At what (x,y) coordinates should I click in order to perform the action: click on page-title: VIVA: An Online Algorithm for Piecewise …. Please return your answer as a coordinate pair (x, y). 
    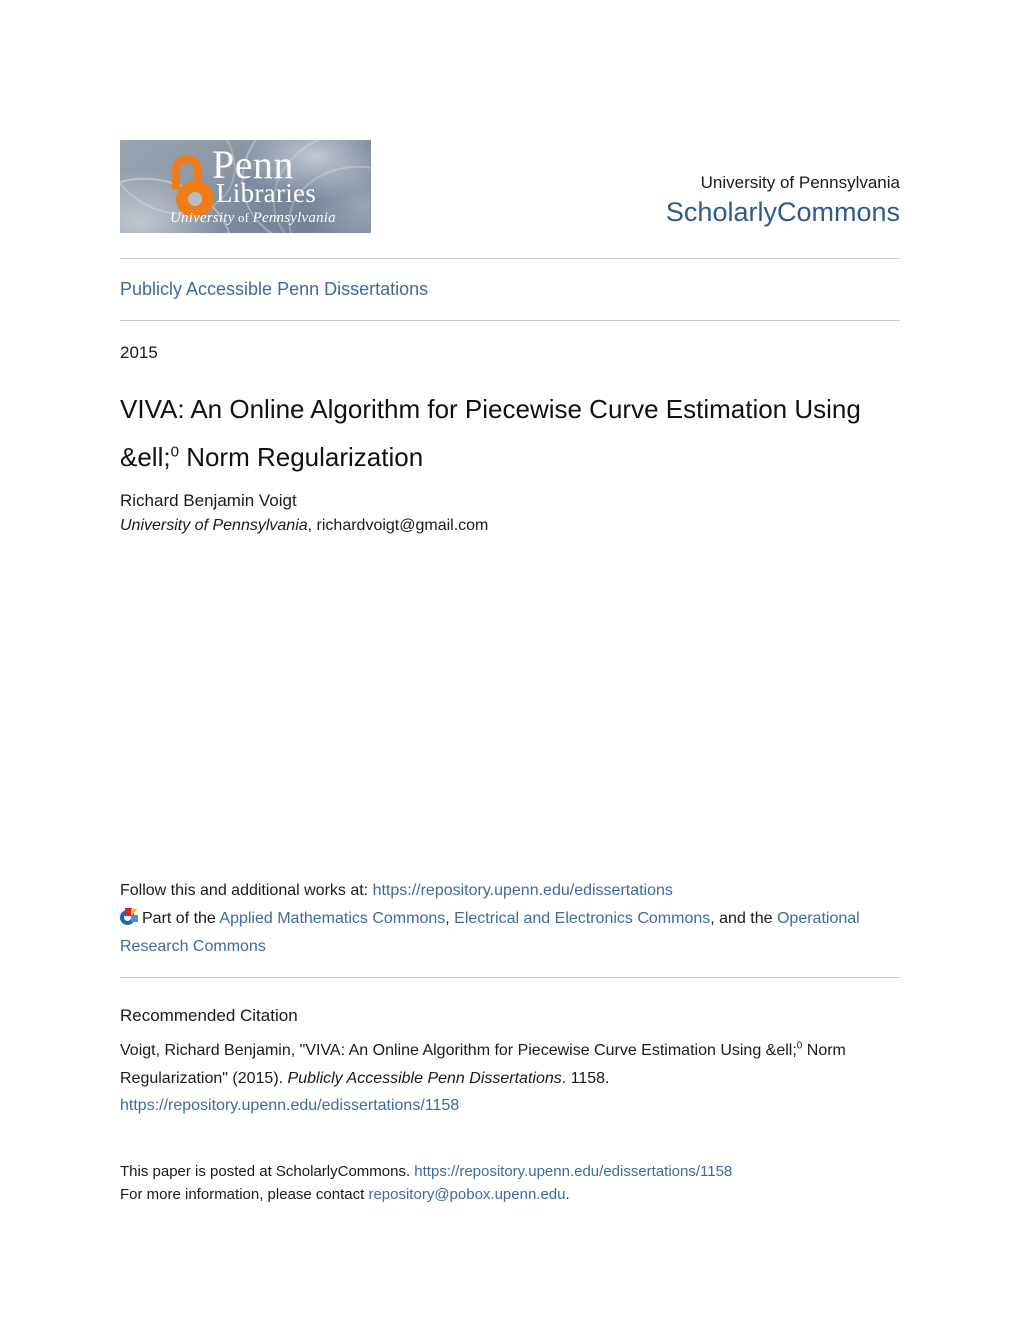
    Looking at the image, I should click on (515, 433).